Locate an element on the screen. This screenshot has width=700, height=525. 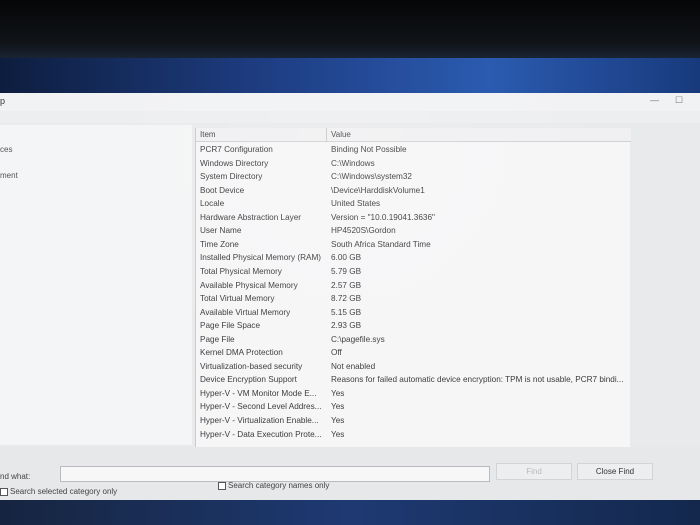
table-row: Total Virtual Memory 8.72 GB is located at coordinates (413, 300).